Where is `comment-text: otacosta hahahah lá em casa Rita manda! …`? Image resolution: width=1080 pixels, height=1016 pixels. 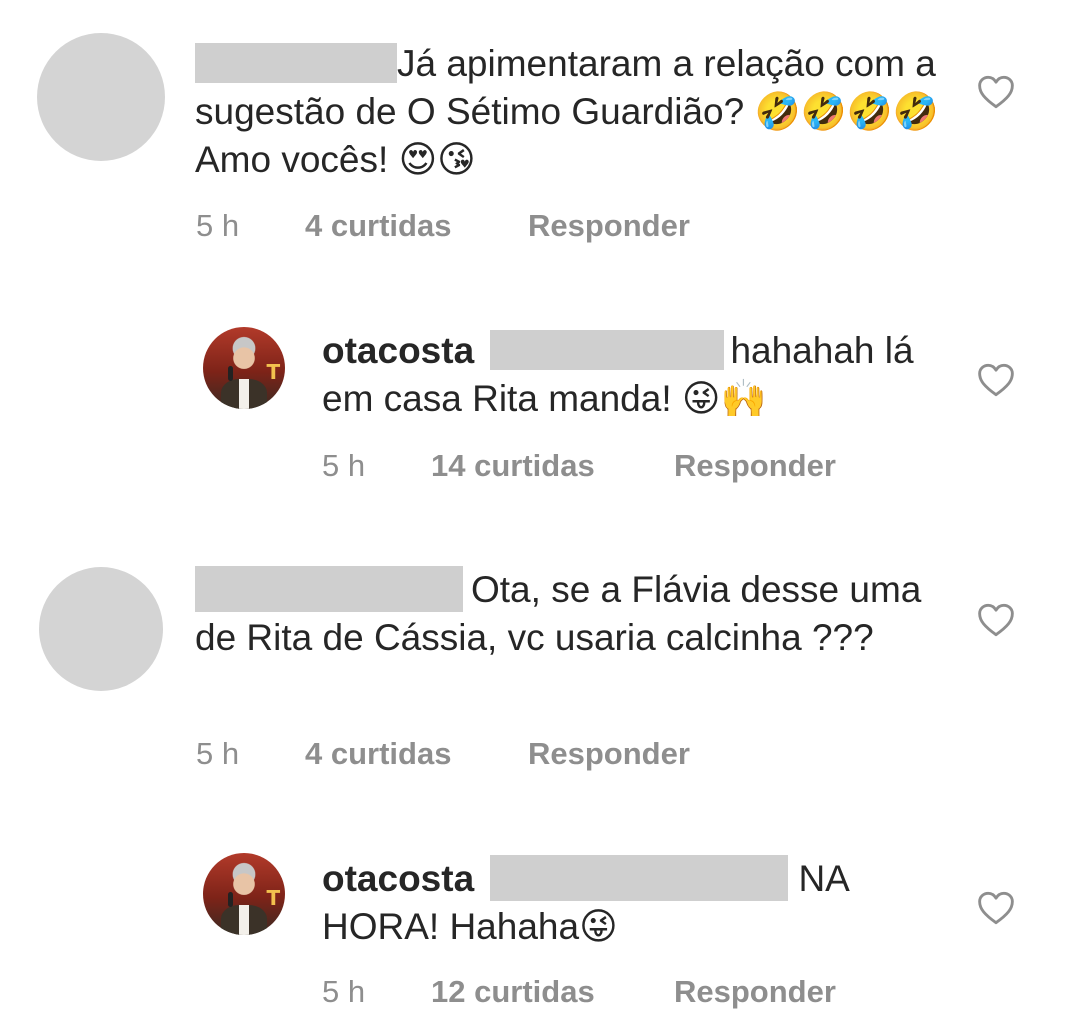 comment-text: otacosta hahahah lá em casa Rita manda! … is located at coordinates (618, 374).